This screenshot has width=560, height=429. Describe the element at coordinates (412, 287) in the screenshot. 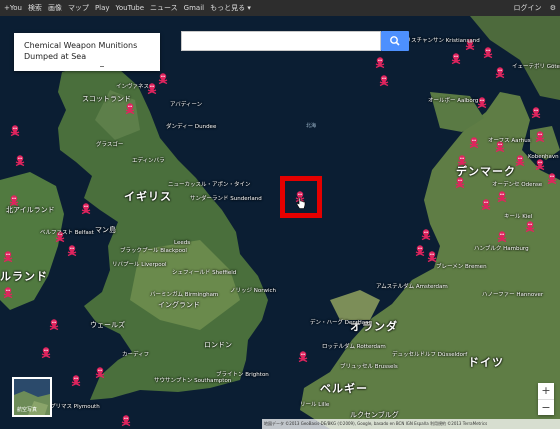

I see `label-amsterdam: アムステルダム Amsterdam` at that location.